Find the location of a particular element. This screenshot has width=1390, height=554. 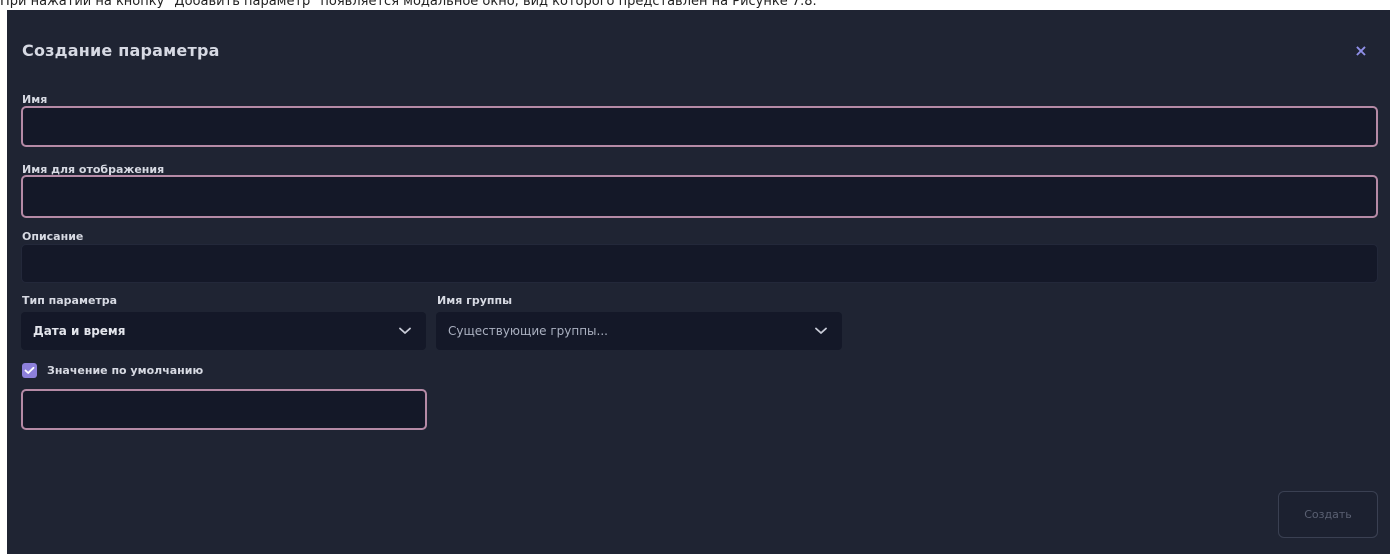

close-icon: × is located at coordinates (1361, 50).